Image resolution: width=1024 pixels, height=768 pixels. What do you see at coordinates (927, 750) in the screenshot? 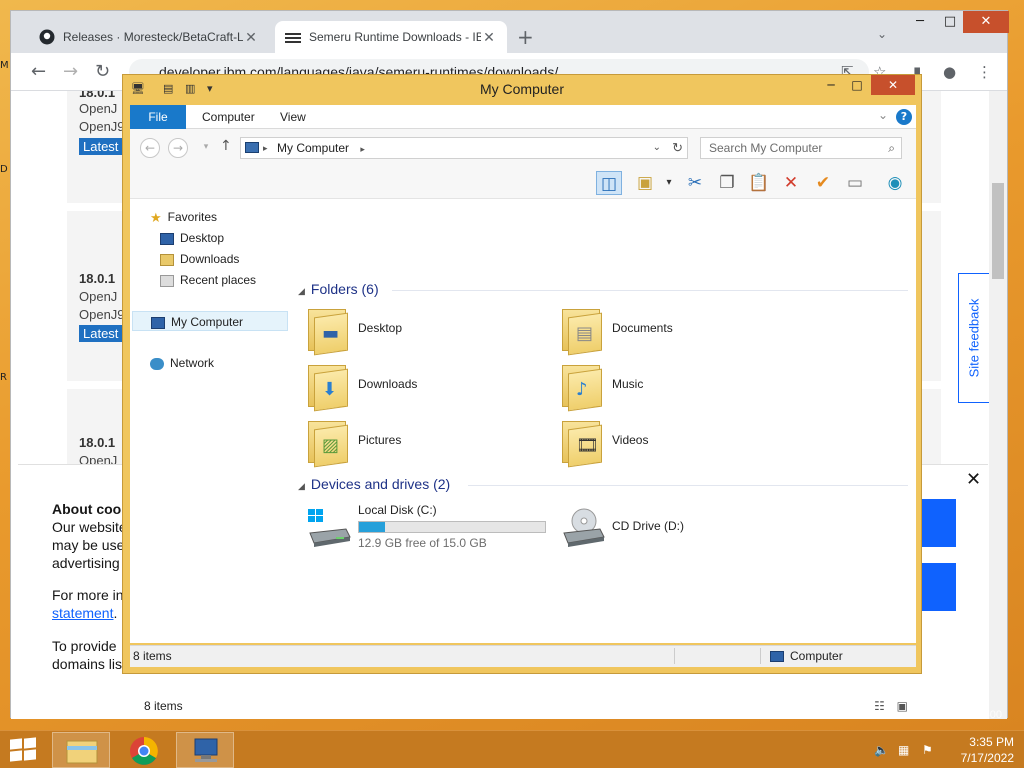
I see `action-center-icon: ⚑` at bounding box center [927, 750].